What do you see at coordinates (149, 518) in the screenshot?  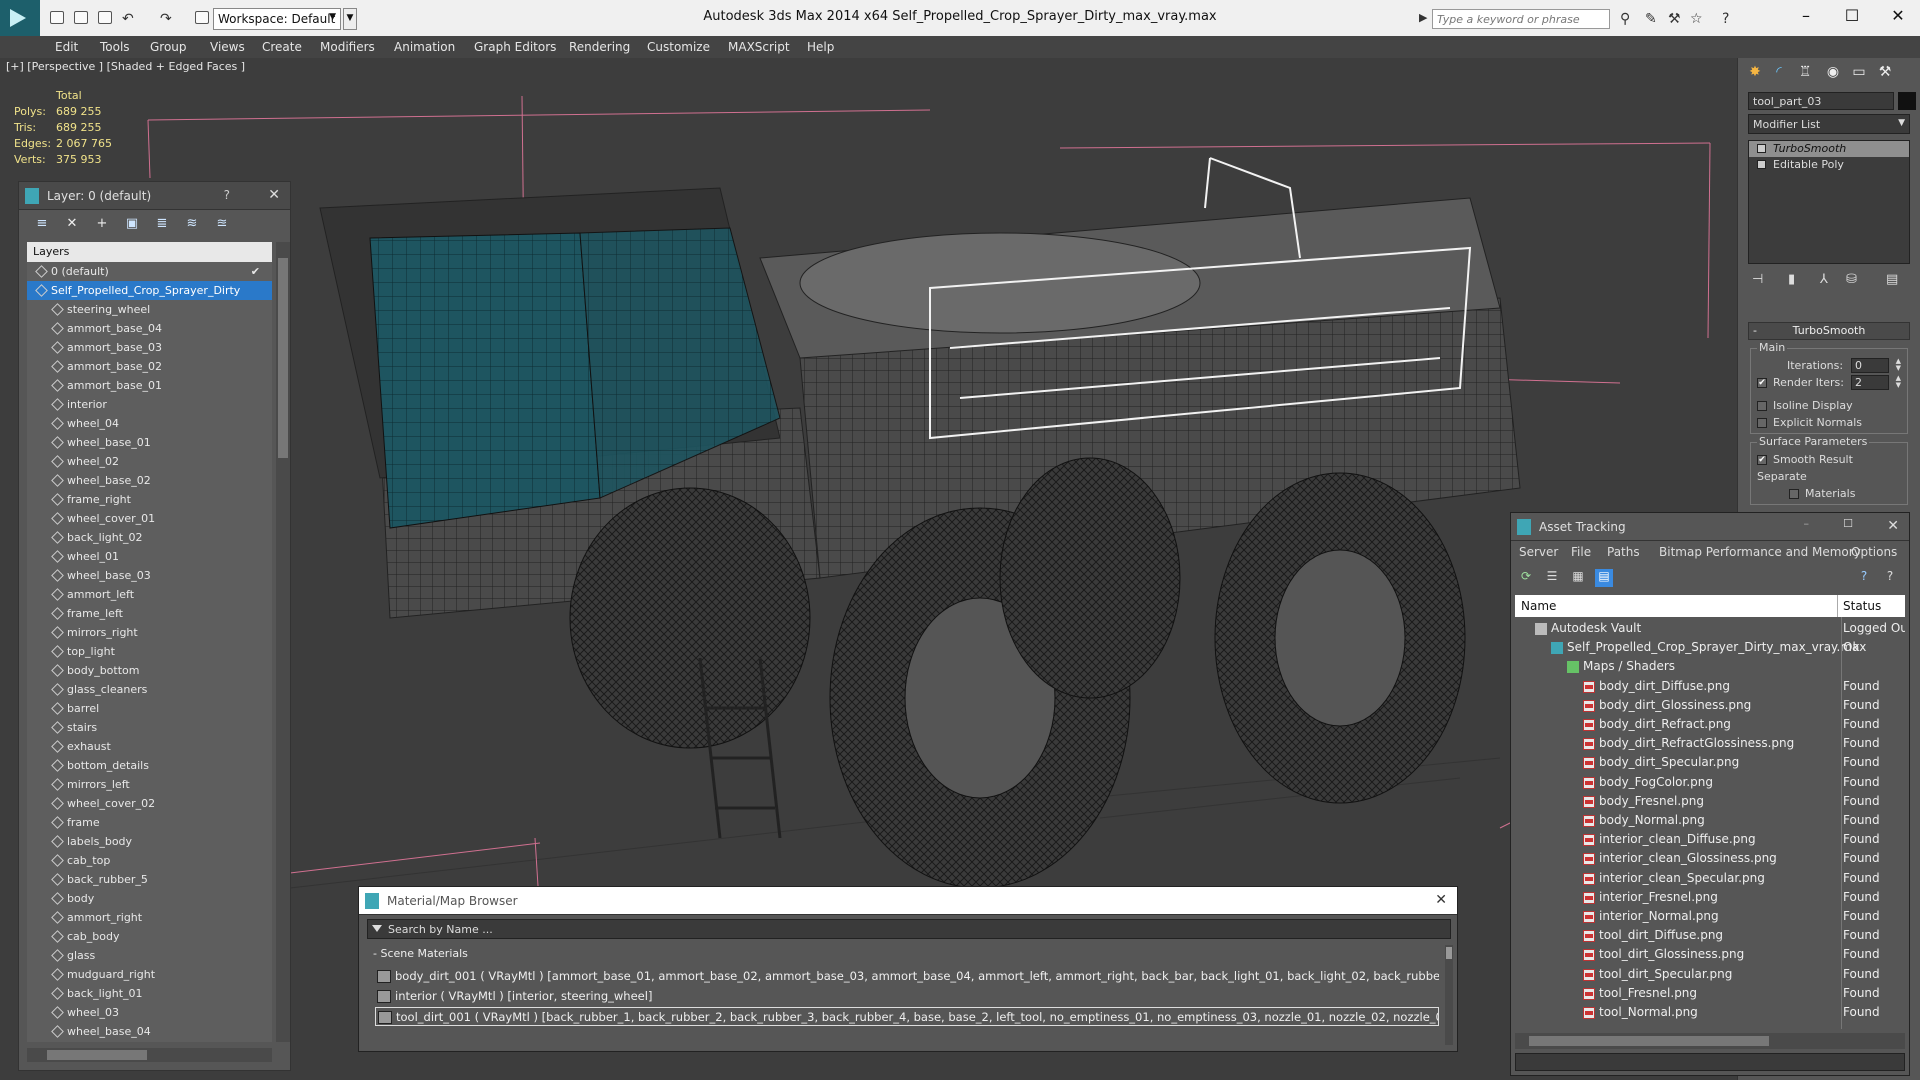 I see `layer-object-row: wheel_cover_01` at bounding box center [149, 518].